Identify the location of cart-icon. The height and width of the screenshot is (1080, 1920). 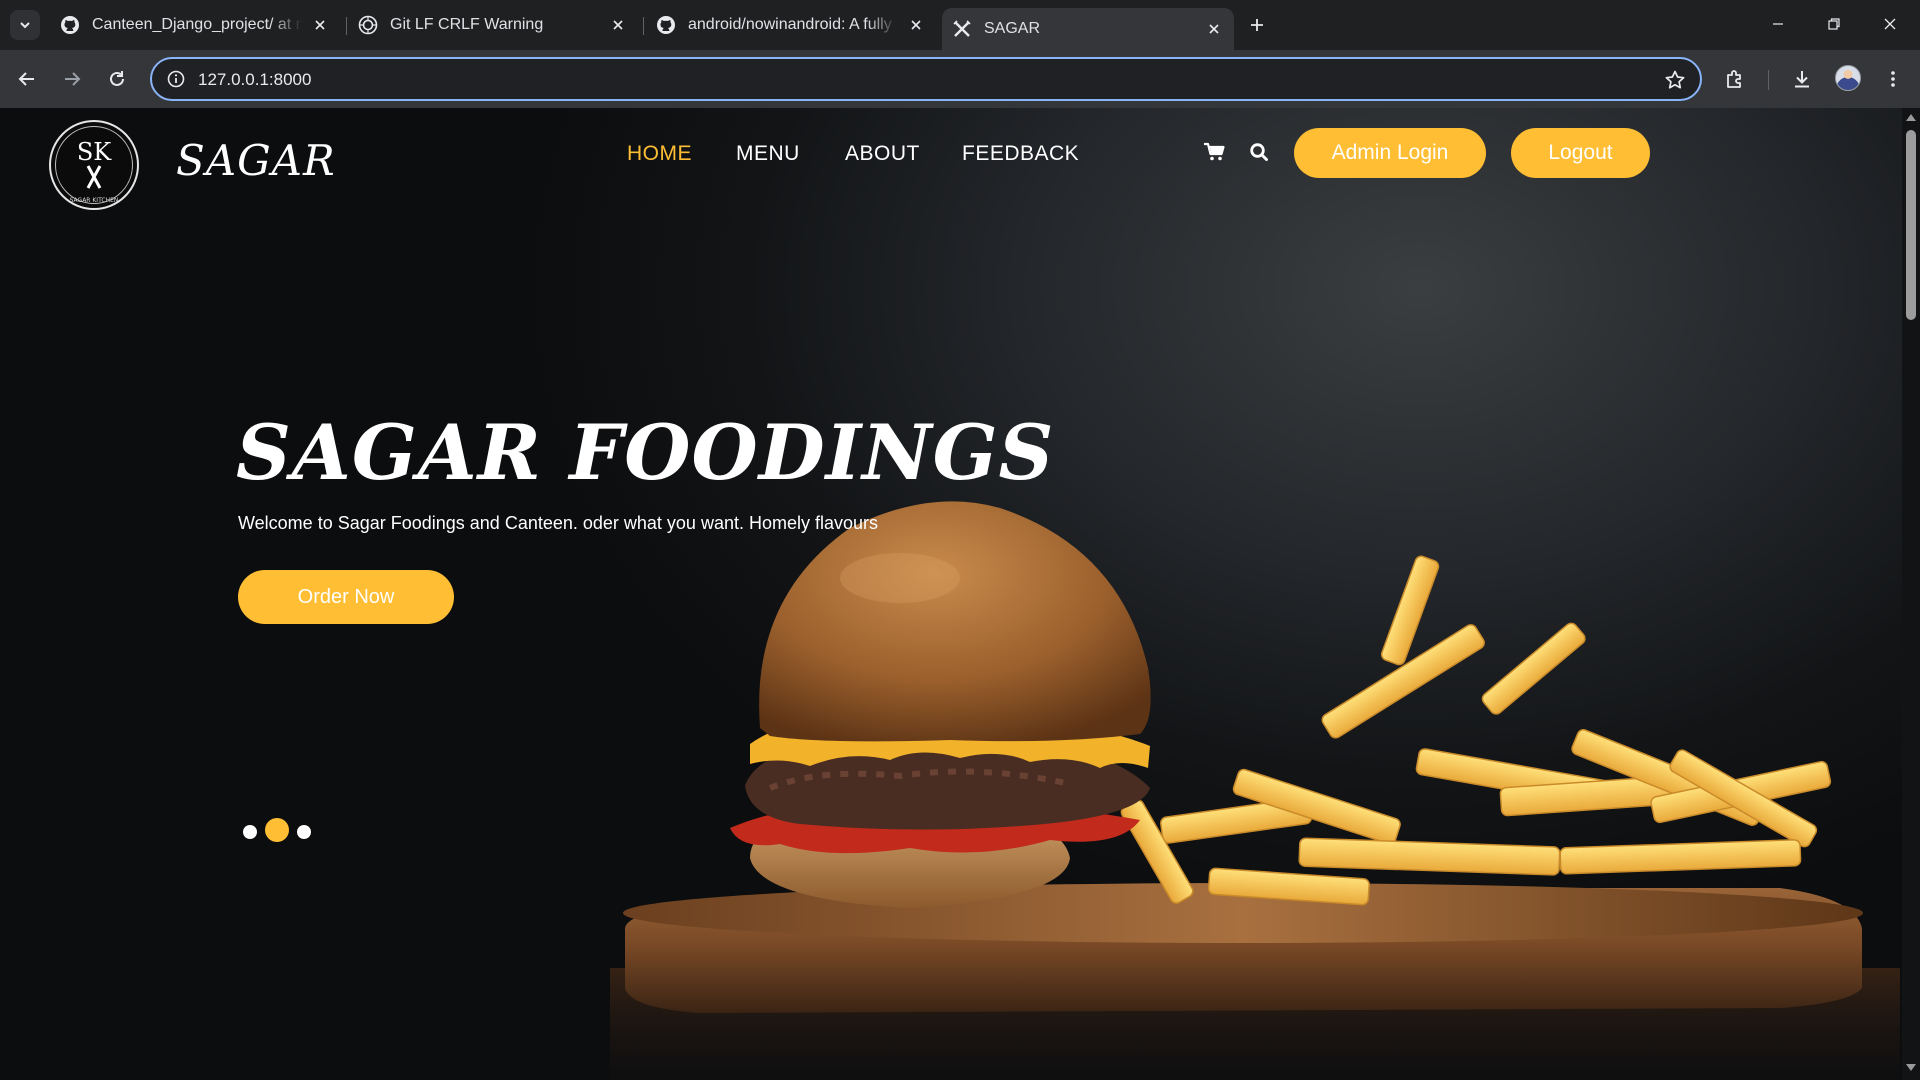
(1214, 151).